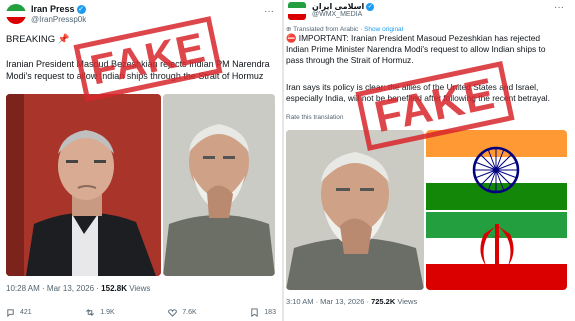 This screenshot has height=321, width=575. Describe the element at coordinates (289, 29) in the screenshot. I see `translate-icon: ⊕` at that location.